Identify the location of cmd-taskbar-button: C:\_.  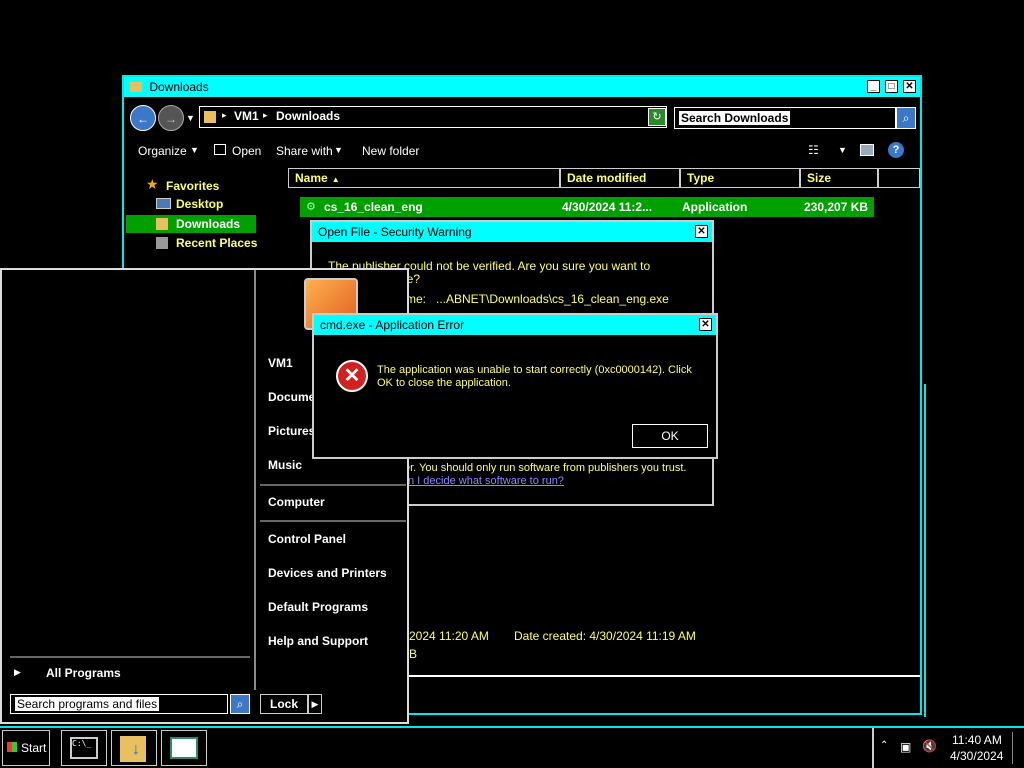
(84, 748).